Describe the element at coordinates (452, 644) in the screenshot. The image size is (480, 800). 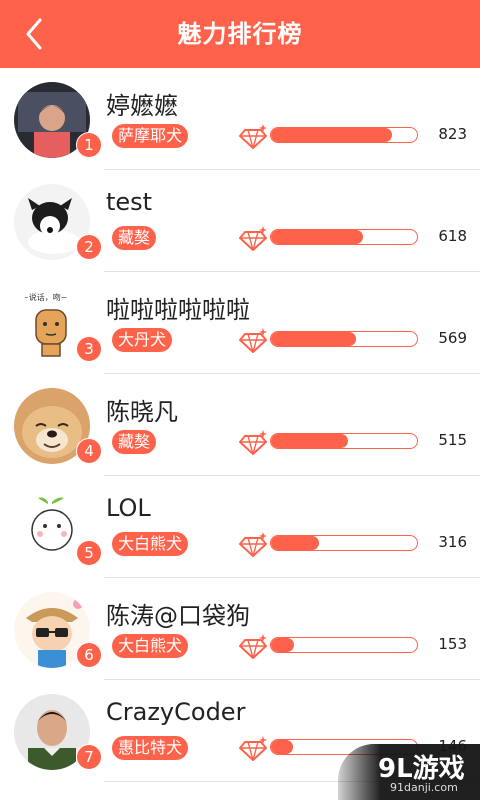
I see `charm-score: 153` at that location.